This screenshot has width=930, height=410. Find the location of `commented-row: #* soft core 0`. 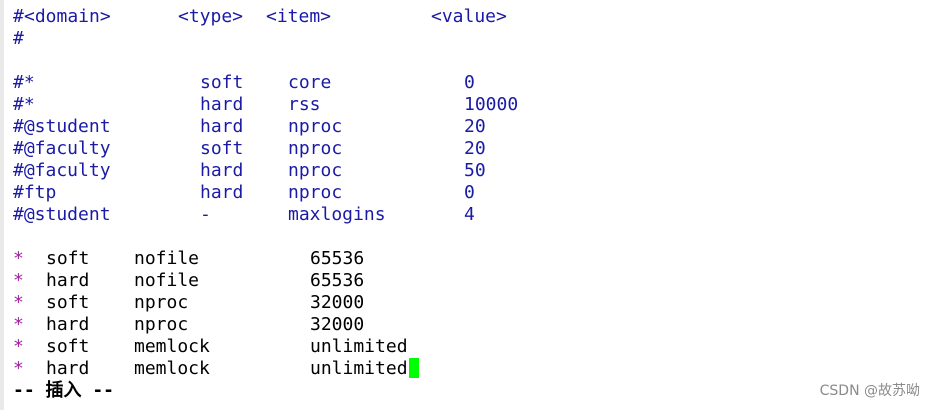

commented-row: #* soft core 0 is located at coordinates (244, 83).